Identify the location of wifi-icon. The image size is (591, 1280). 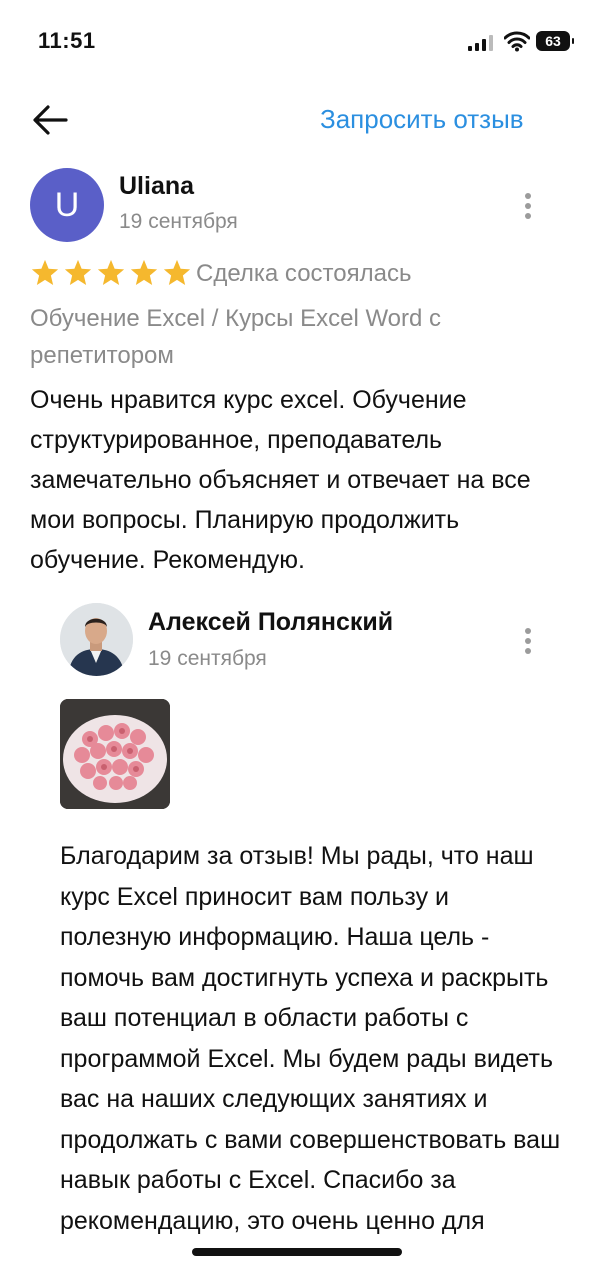
(517, 41).